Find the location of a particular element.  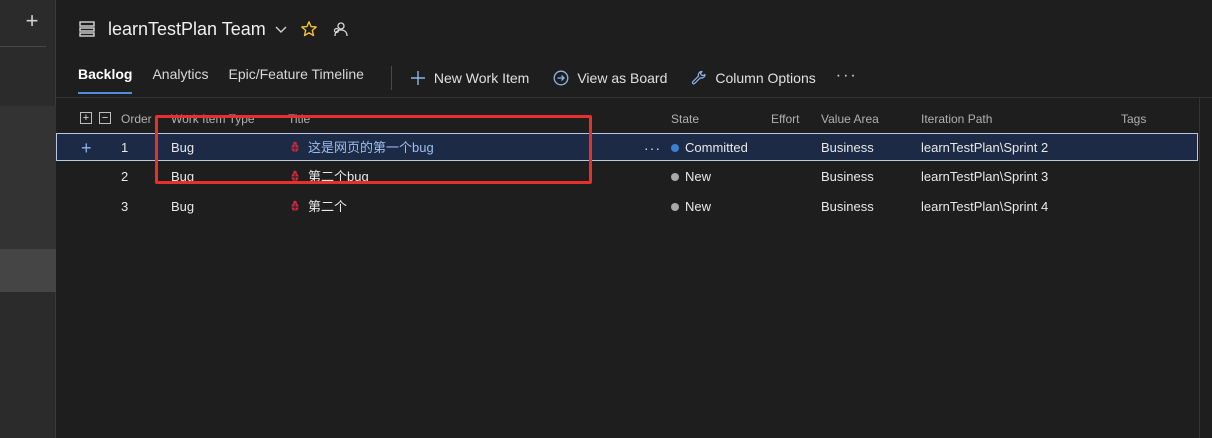

team-members-icon is located at coordinates (340, 29).